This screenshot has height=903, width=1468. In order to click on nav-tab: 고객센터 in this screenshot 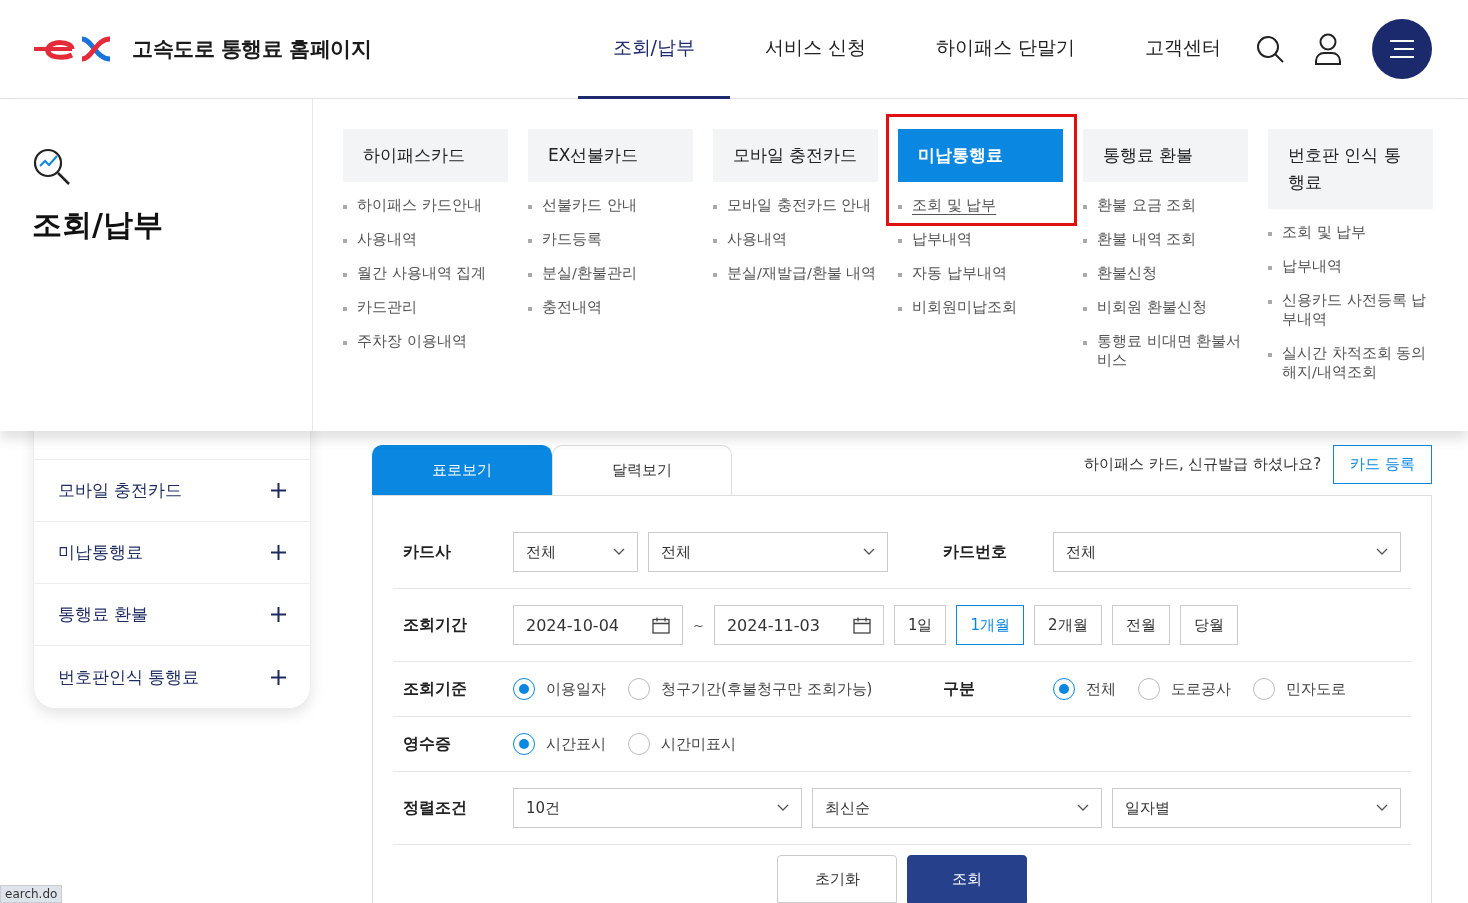, I will do `click(1183, 49)`.